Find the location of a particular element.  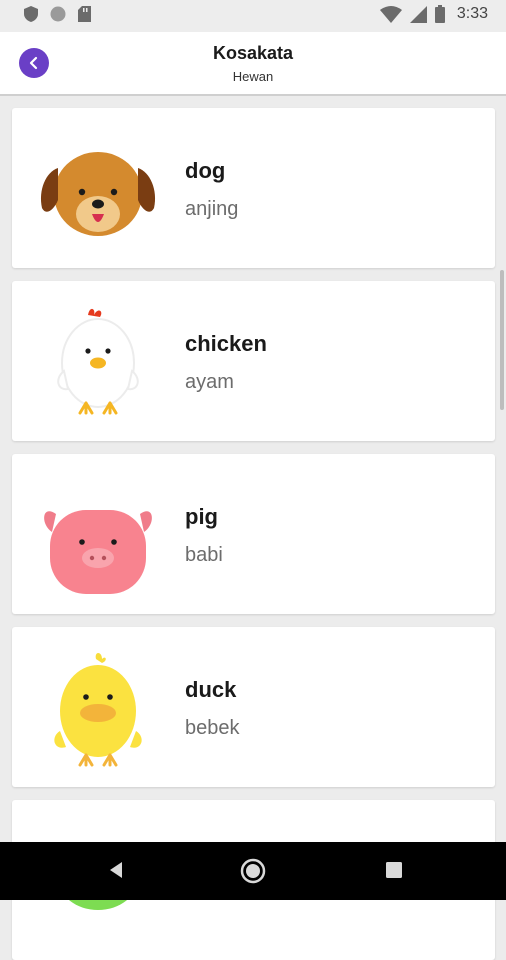

vocab-meaning: ayam is located at coordinates (209, 382).